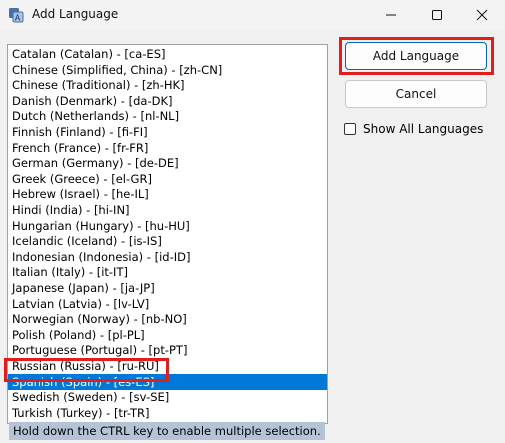  Describe the element at coordinates (167, 54) in the screenshot. I see `language-list-item: Catalan (Catalan) - [ca-ES]` at that location.